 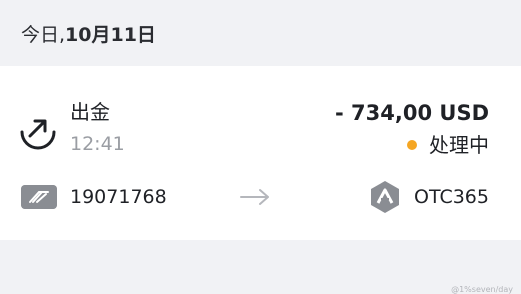 What do you see at coordinates (412, 113) in the screenshot?
I see `transaction-amount: - 734,00 USD` at bounding box center [412, 113].